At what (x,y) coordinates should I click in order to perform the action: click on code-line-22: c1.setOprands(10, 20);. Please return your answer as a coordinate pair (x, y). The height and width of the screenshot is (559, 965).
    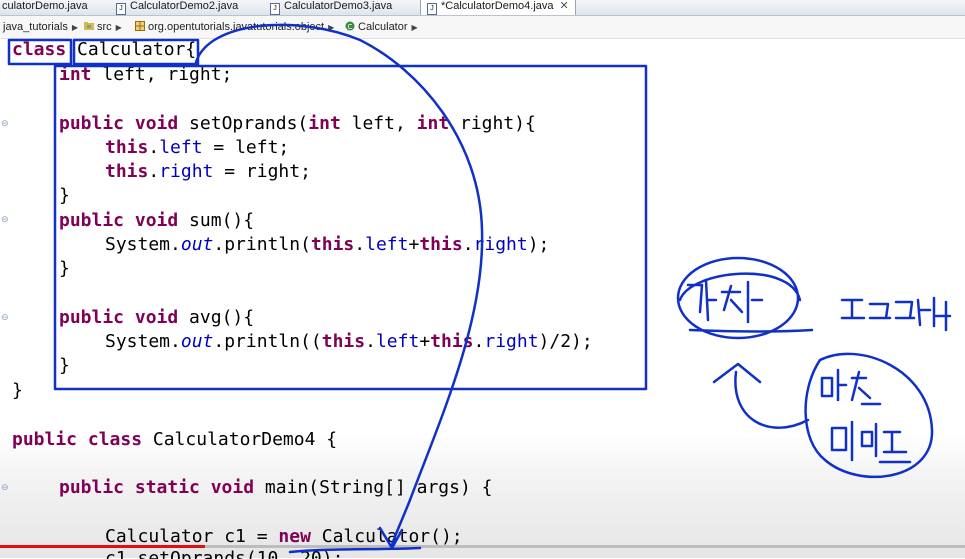
    Looking at the image, I should click on (224, 553).